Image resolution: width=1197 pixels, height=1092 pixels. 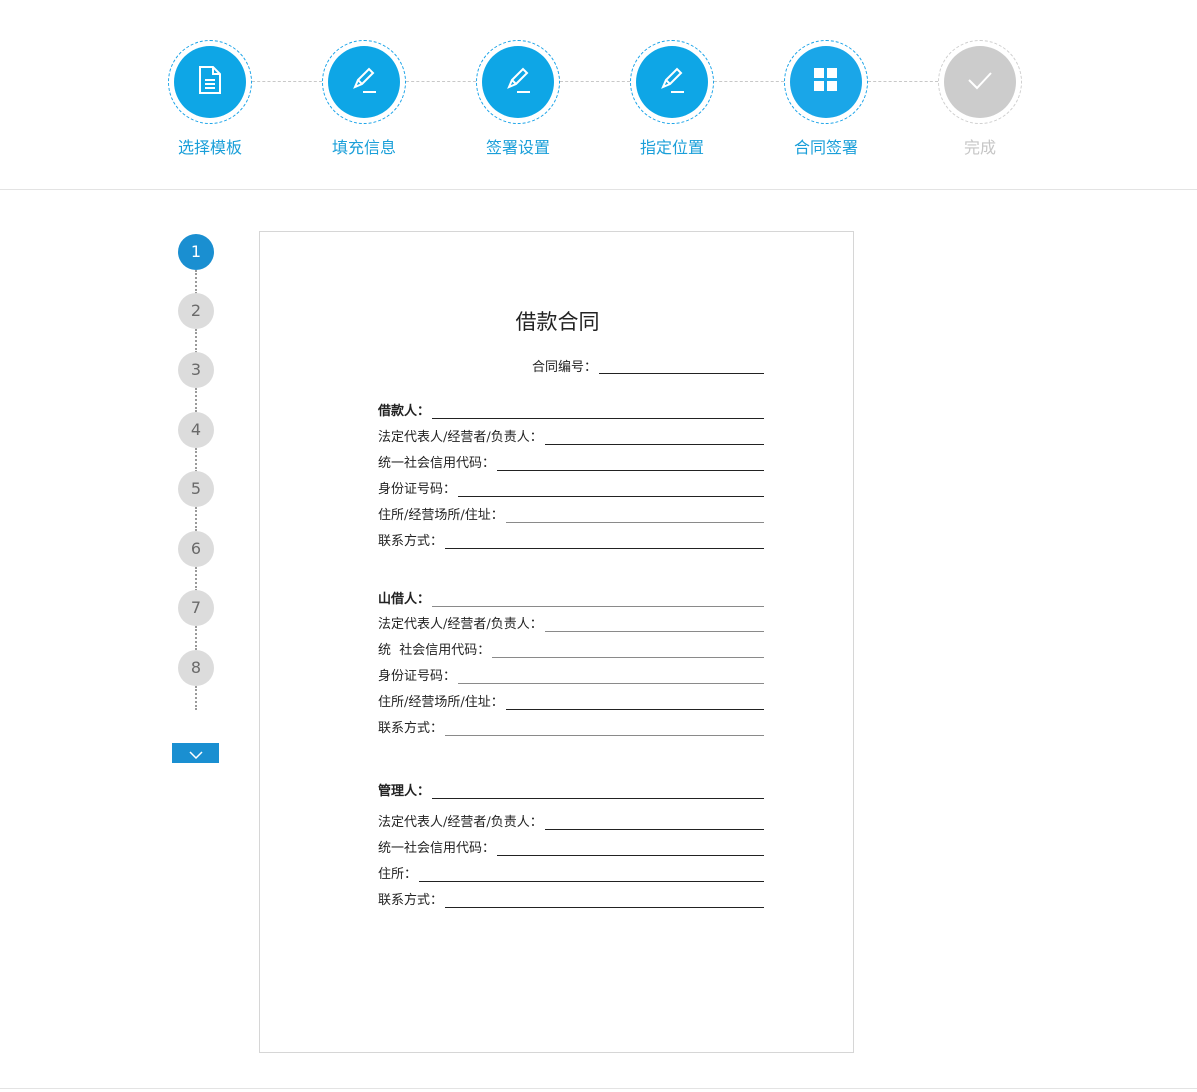 I want to click on page-number-3: 3, so click(x=196, y=370).